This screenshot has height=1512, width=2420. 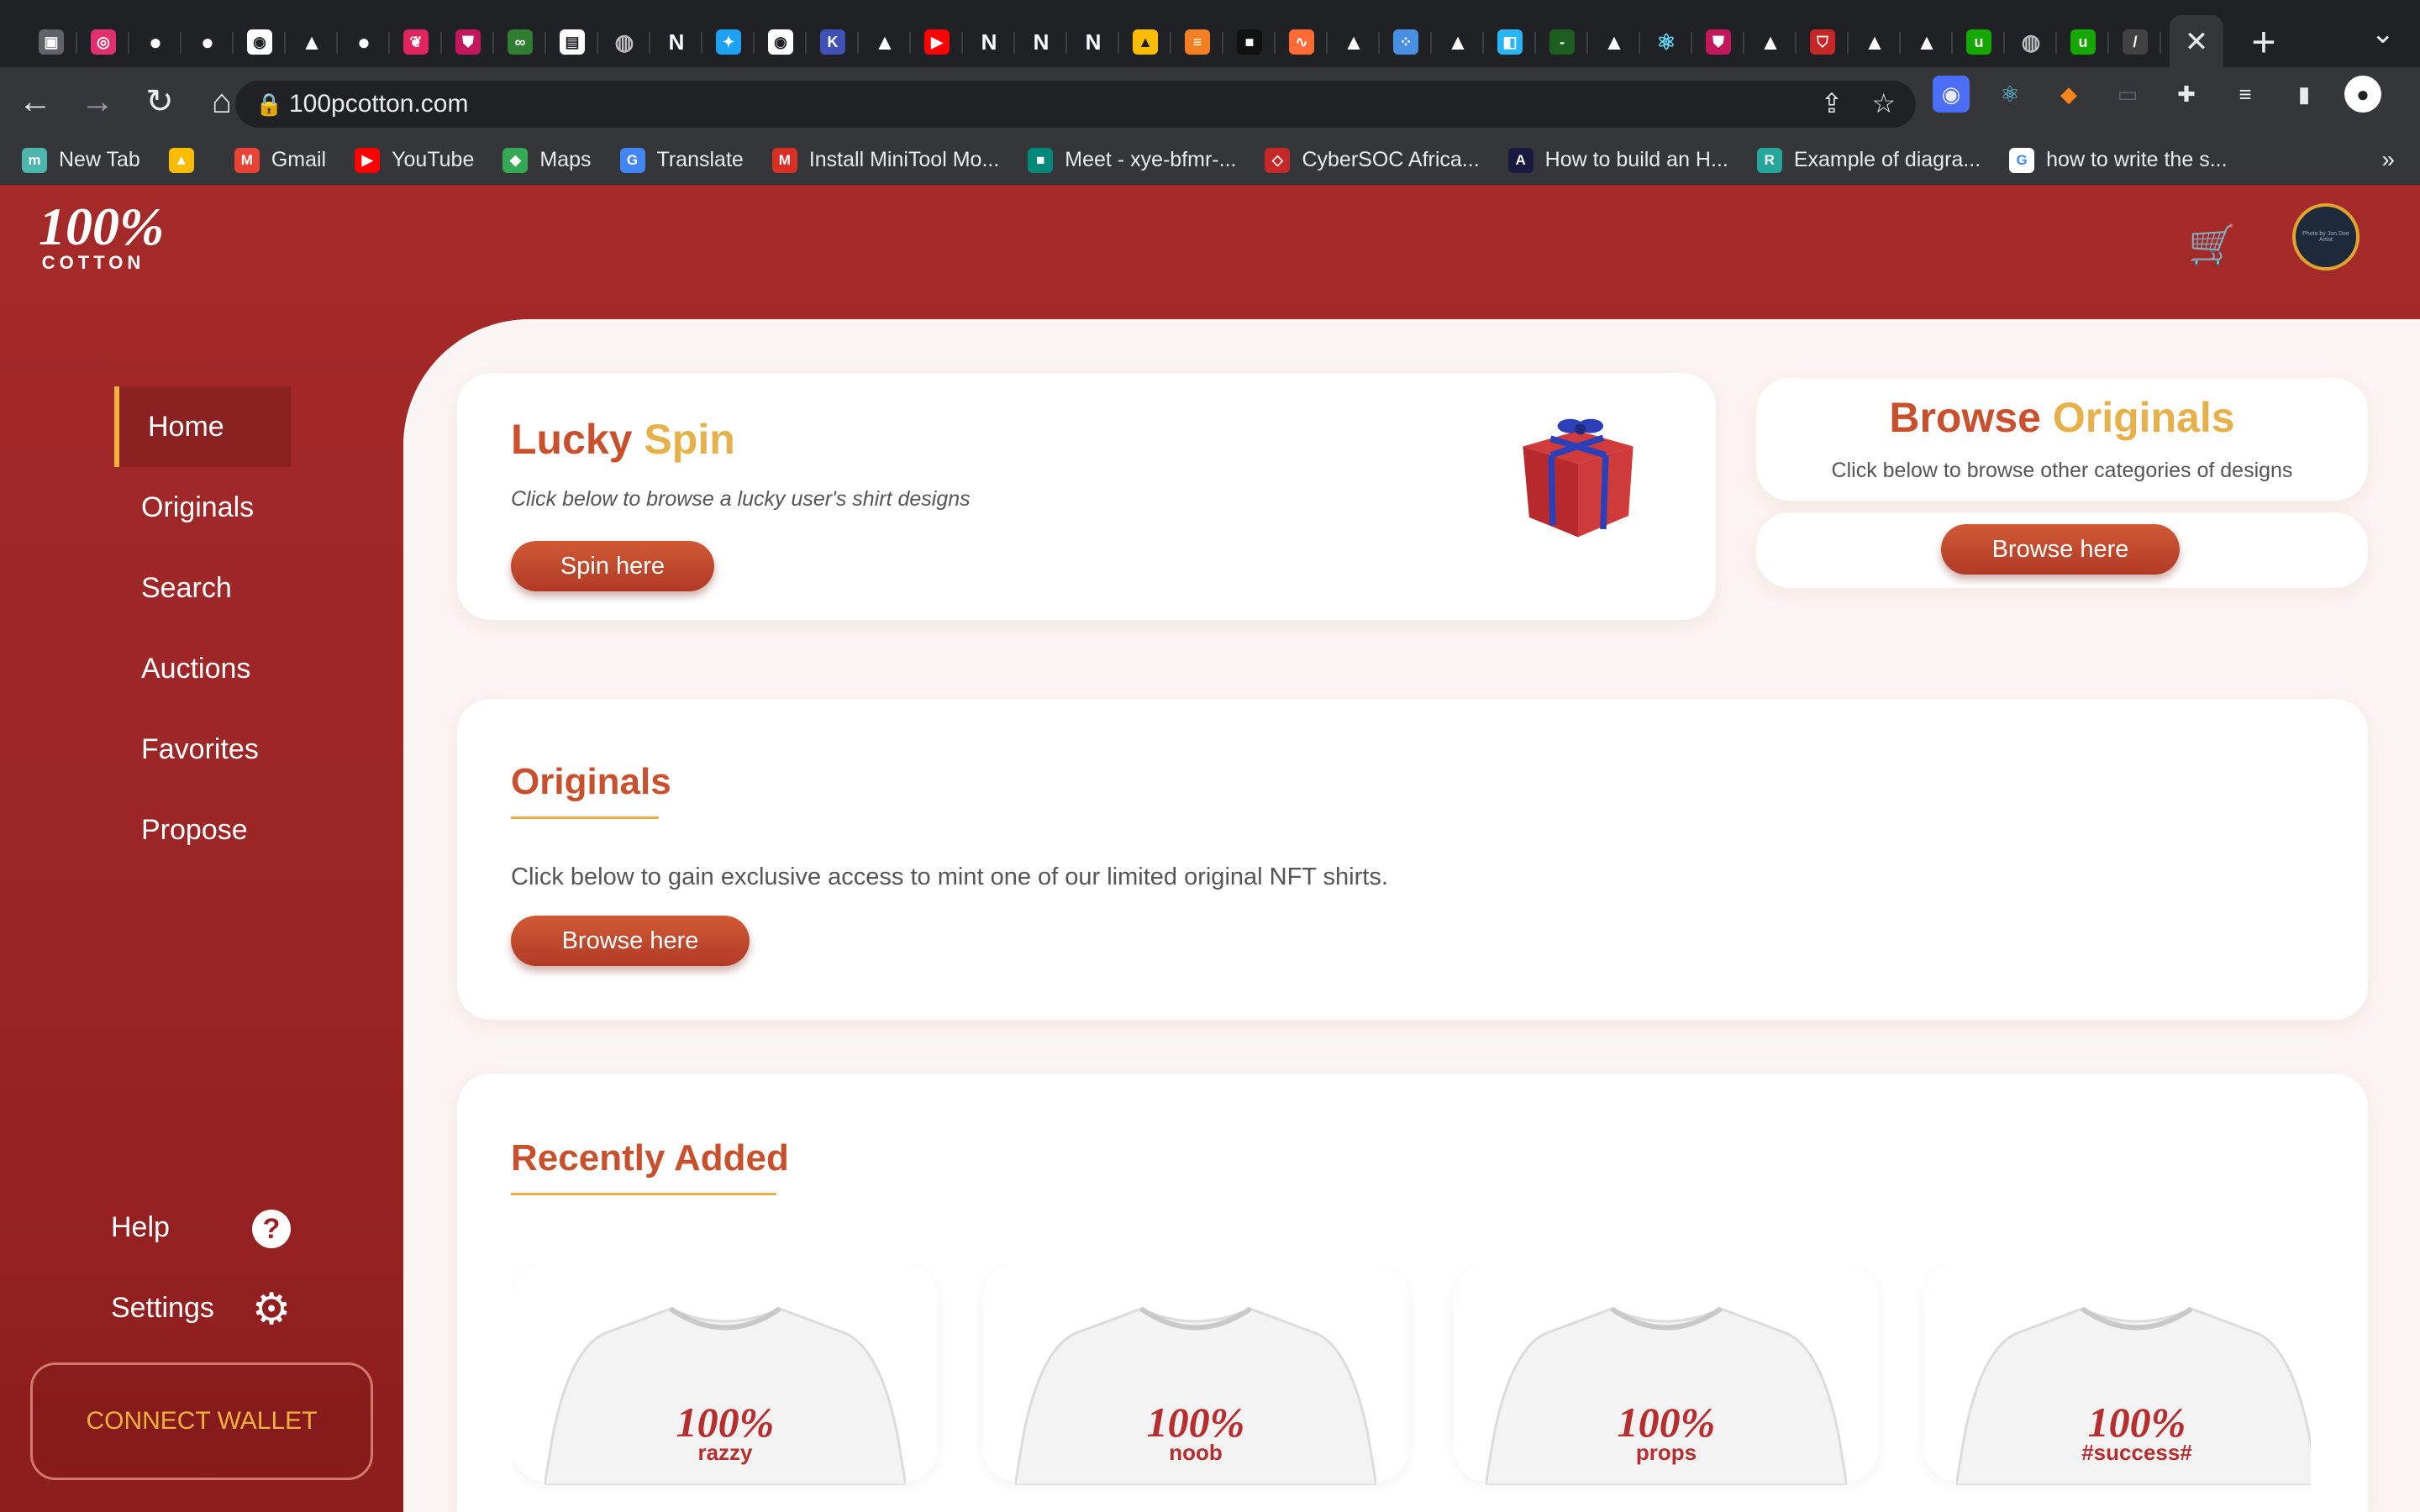 I want to click on address-bar: 🔒 100pcotton.com ⇪ ☆, so click(x=1075, y=104).